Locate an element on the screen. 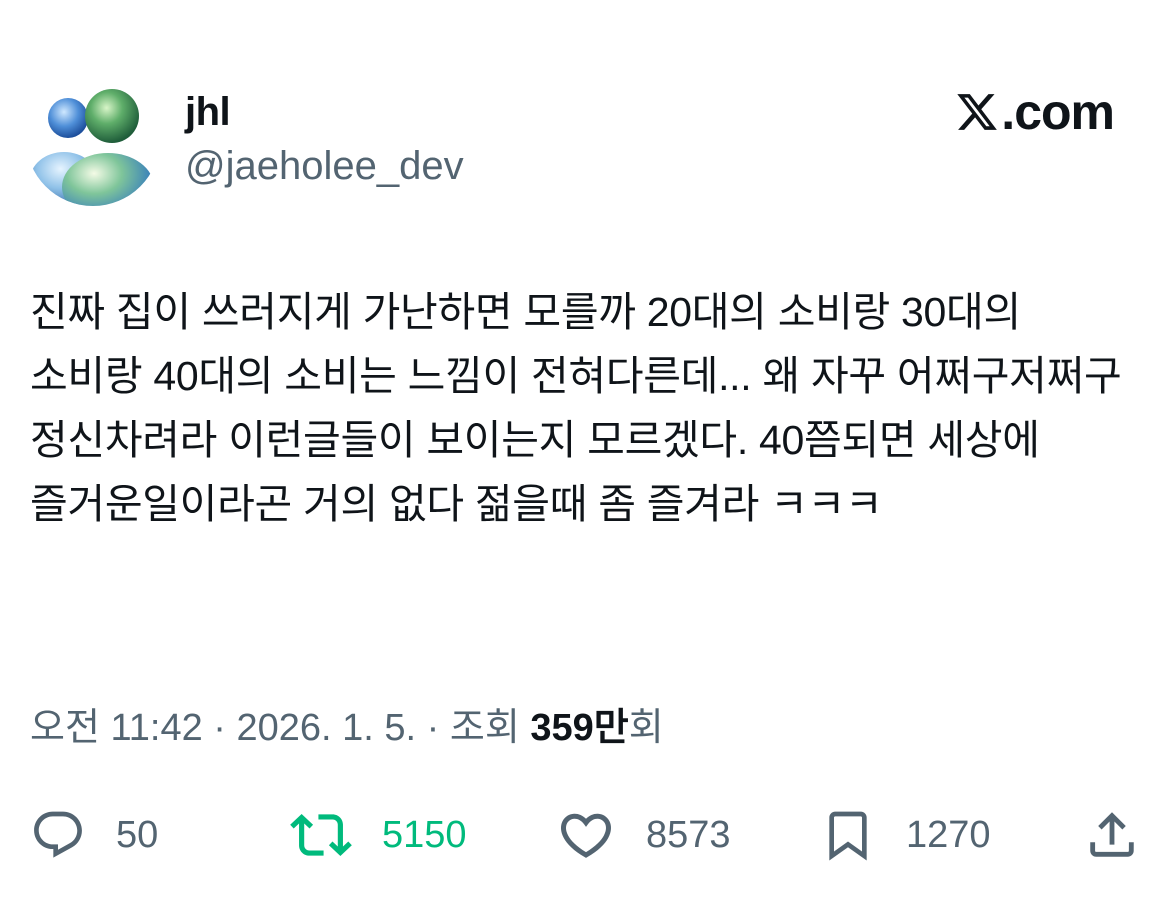  like-count: 8573 is located at coordinates (688, 835).